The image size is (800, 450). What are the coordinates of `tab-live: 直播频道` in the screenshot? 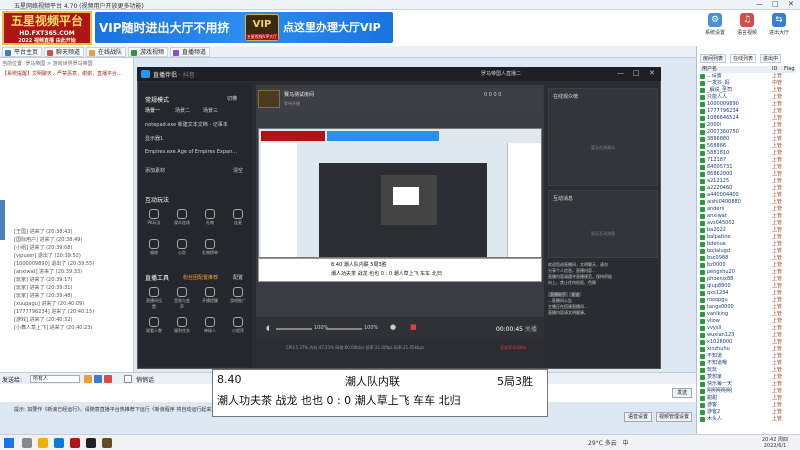 It's located at (190, 52).